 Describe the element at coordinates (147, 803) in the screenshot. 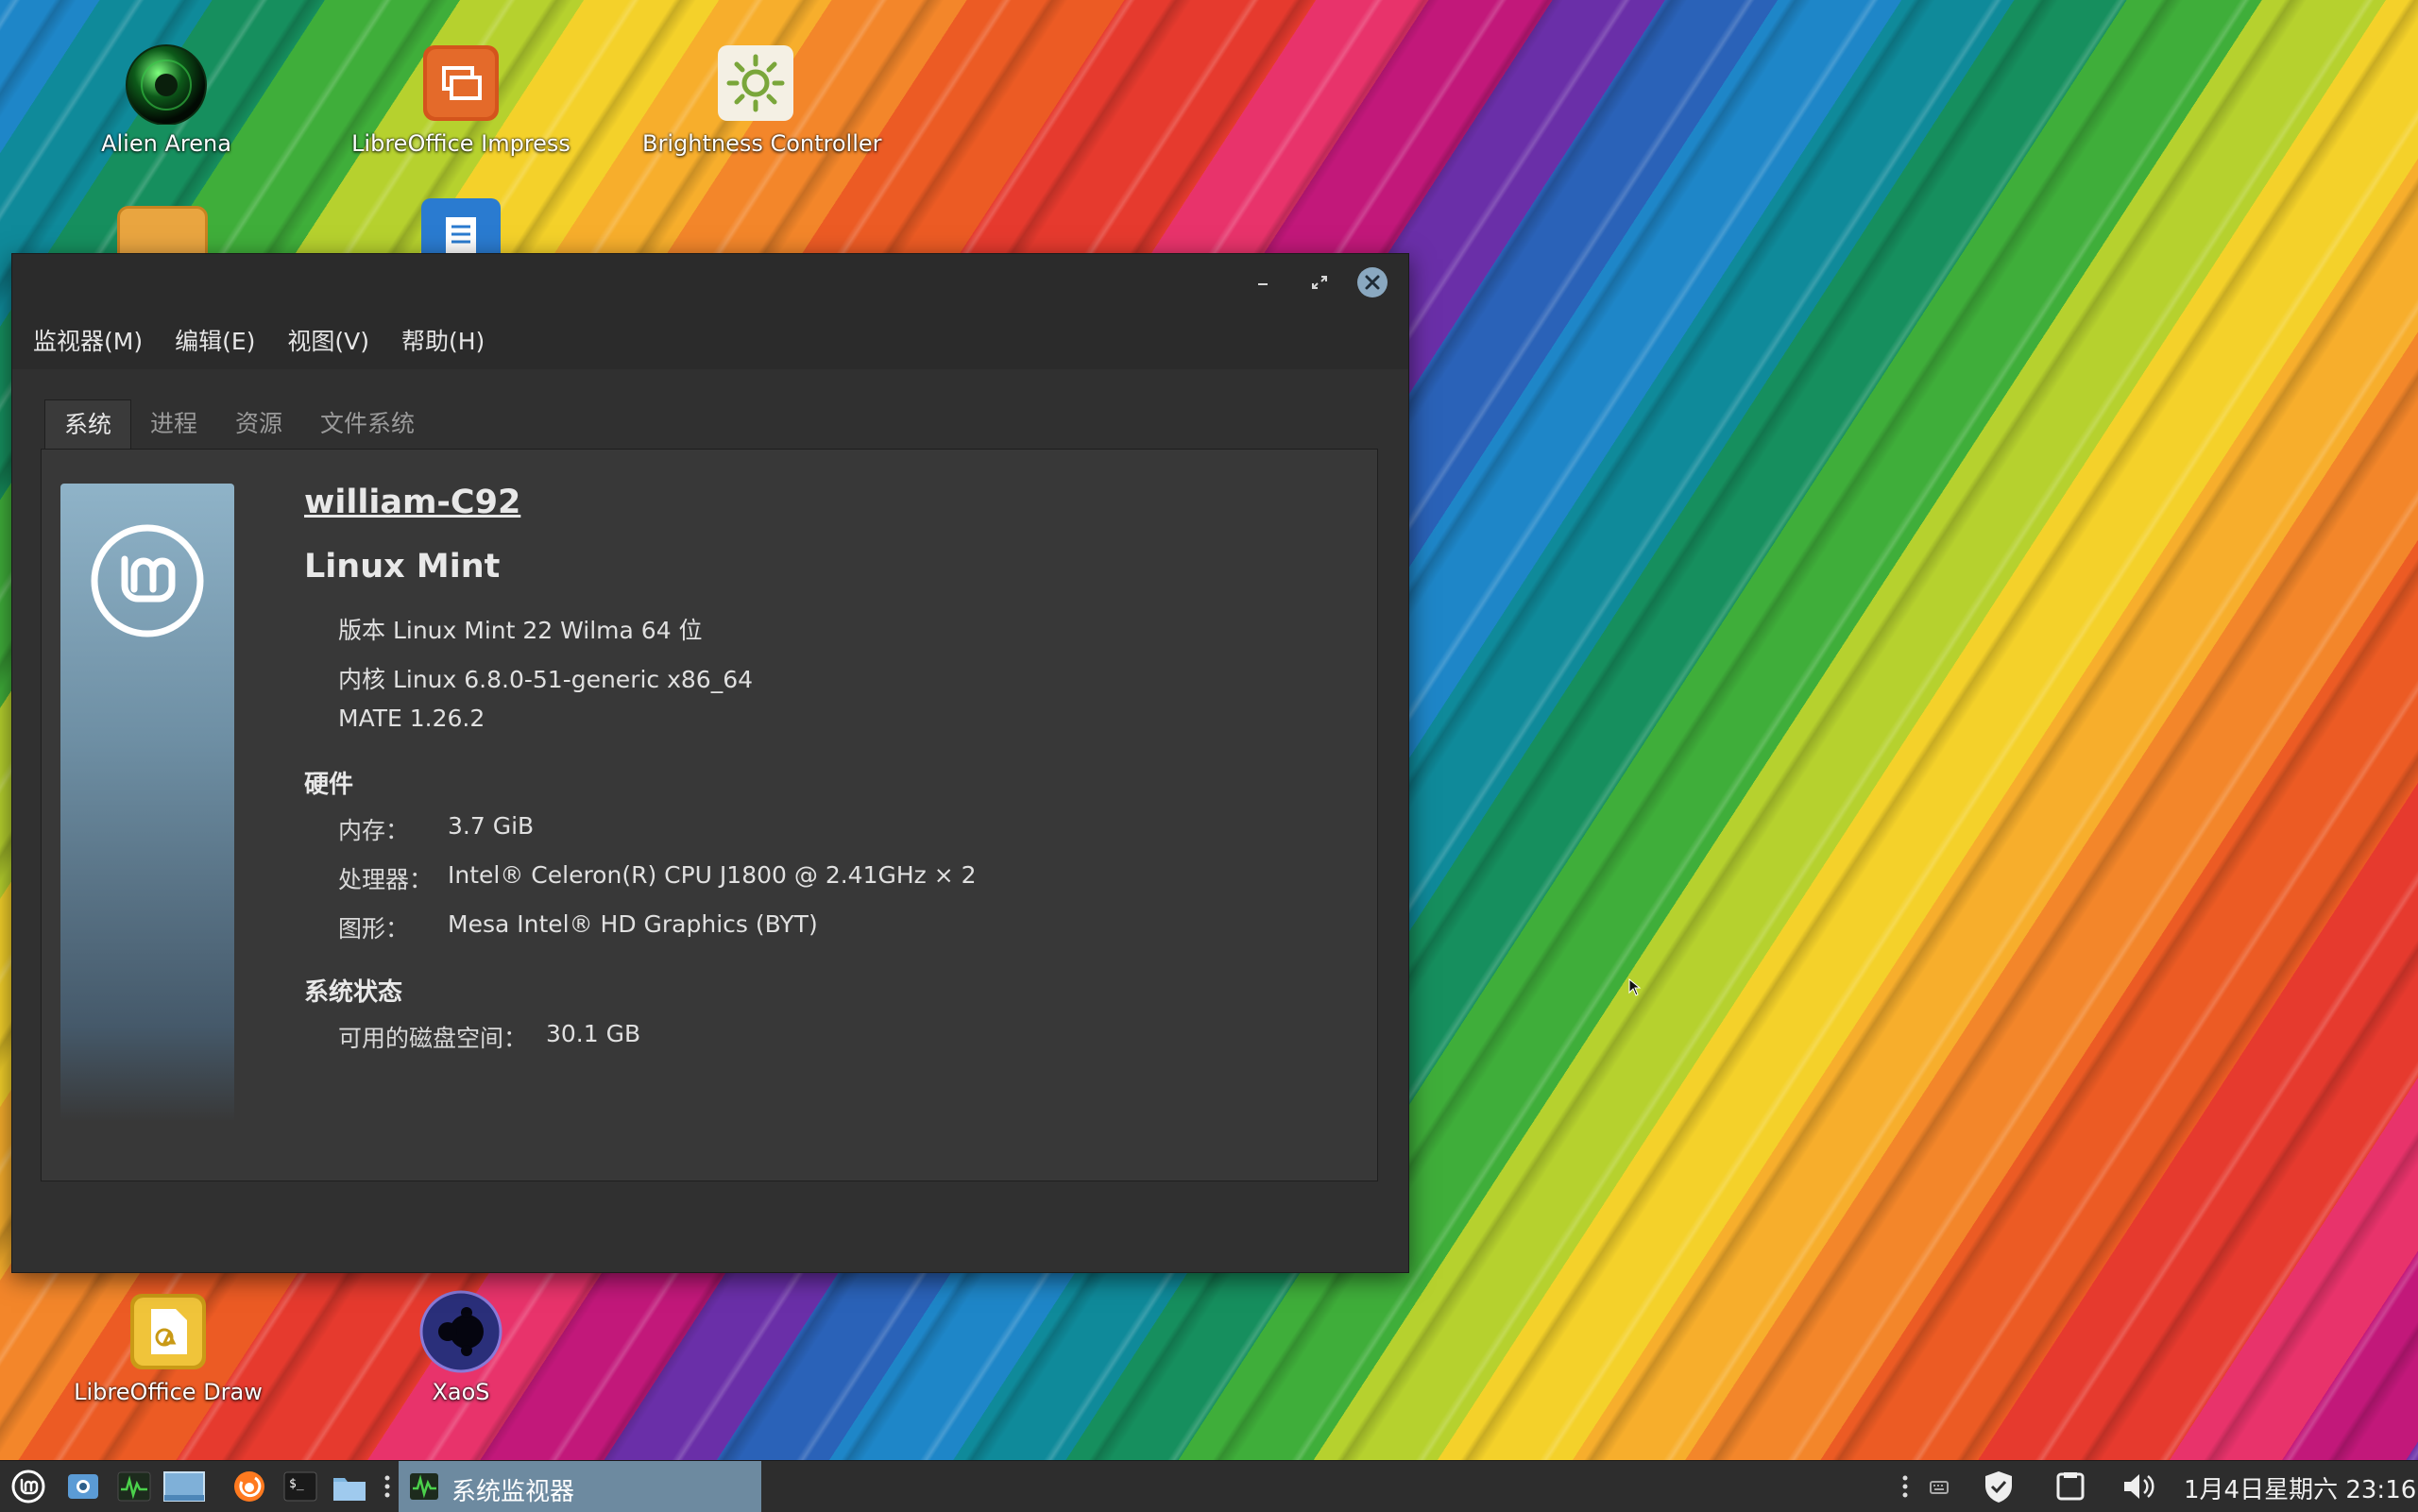

I see `distro-logo-banner` at that location.